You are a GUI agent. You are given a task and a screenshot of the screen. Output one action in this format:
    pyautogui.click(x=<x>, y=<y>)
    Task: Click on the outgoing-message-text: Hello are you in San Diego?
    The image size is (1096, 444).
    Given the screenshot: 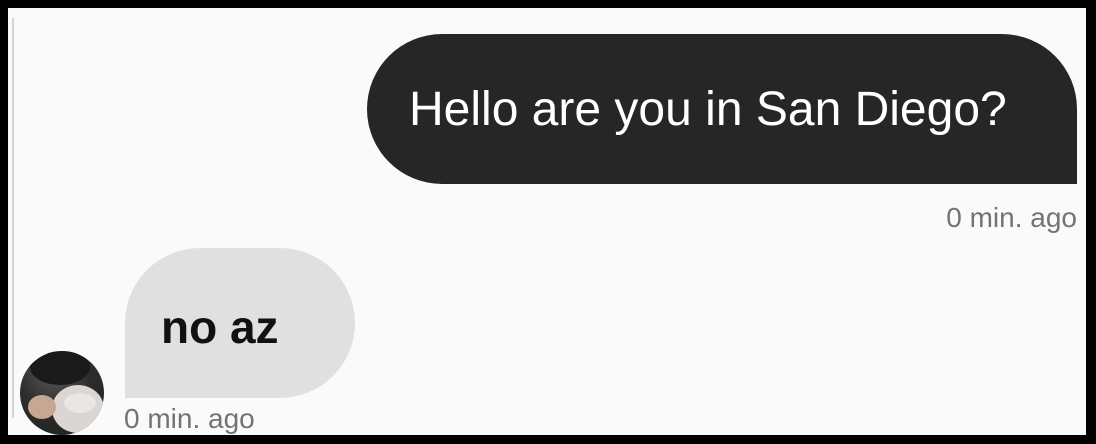 What is the action you would take?
    pyautogui.click(x=708, y=109)
    